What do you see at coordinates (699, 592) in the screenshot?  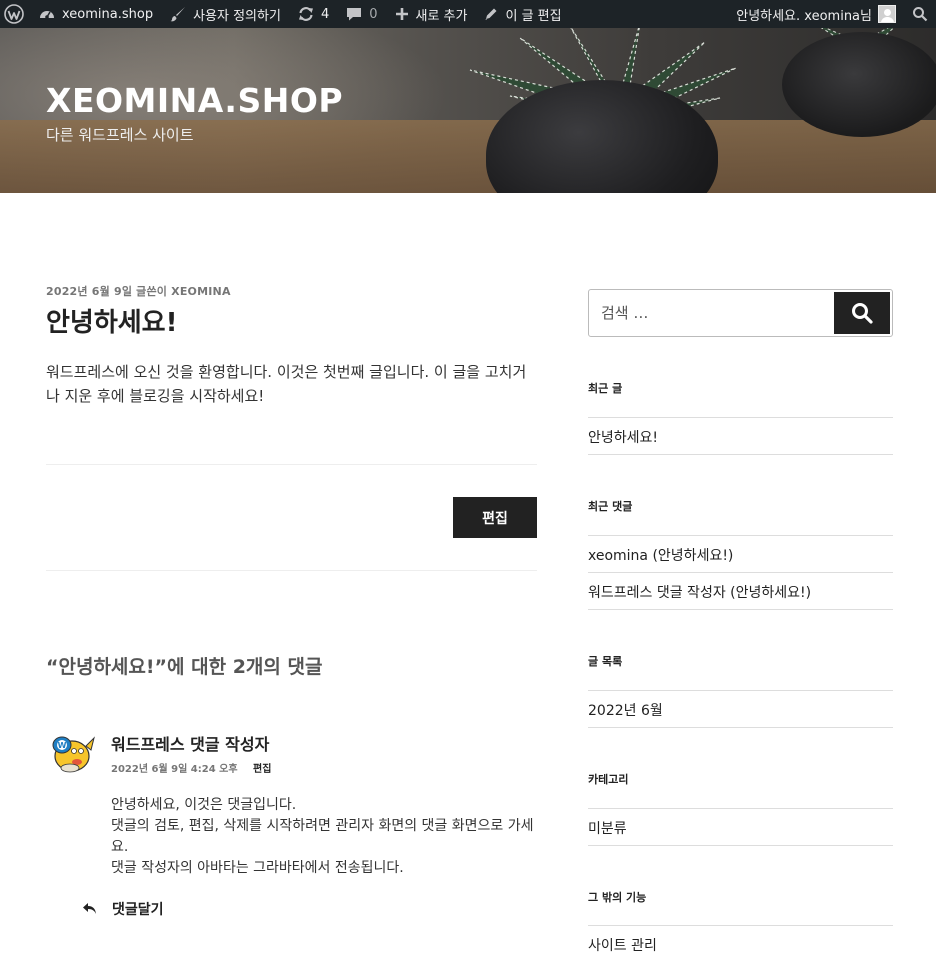 I see `recent-comment-link: 워드프레스 댓글 작성자 (안녕하세요!)` at bounding box center [699, 592].